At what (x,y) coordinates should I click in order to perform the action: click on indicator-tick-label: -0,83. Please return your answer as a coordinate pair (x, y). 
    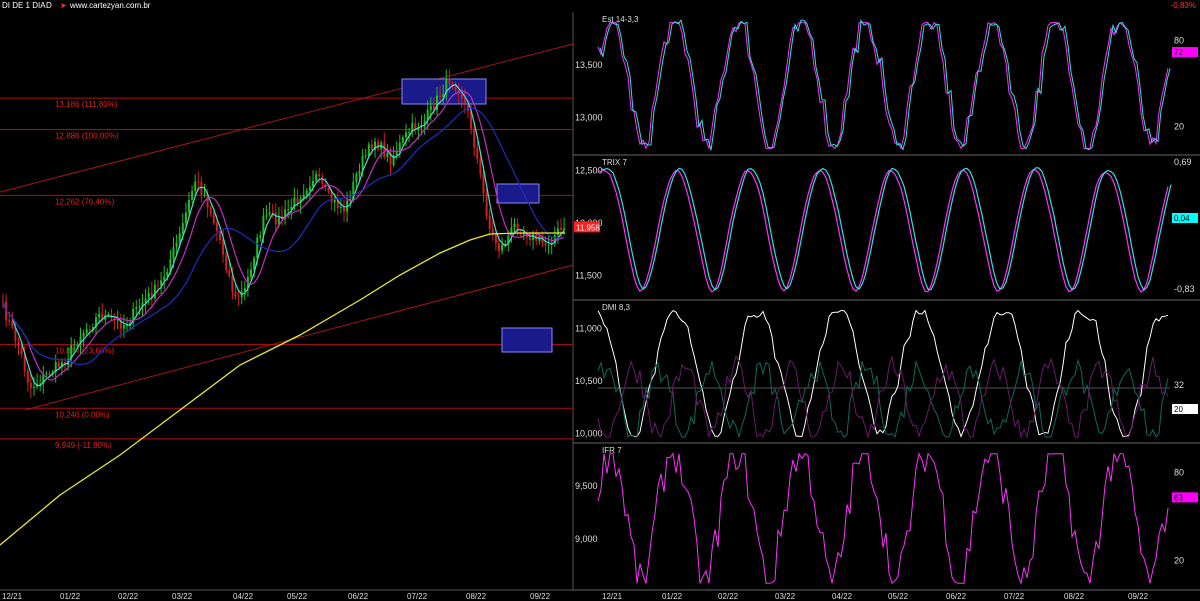
    Looking at the image, I should click on (1184, 289).